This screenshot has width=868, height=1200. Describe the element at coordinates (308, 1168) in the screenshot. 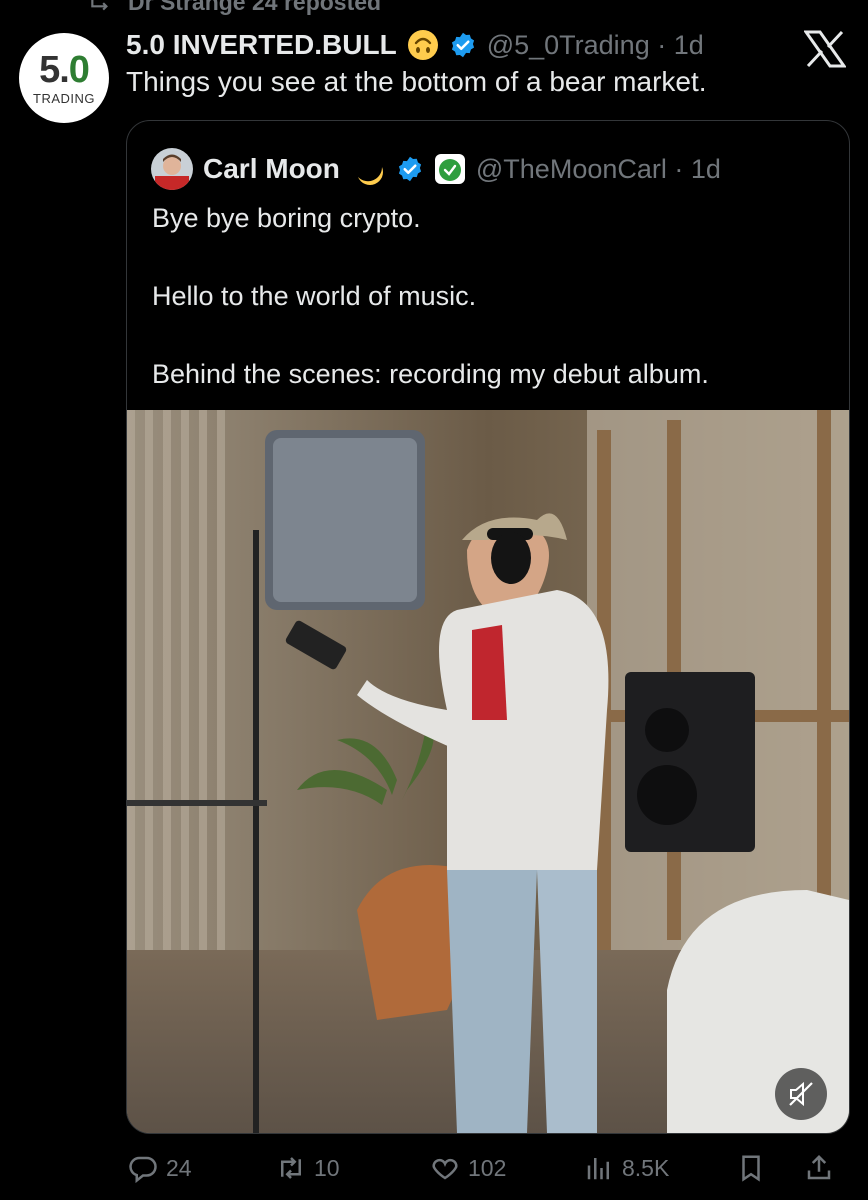

I see `repost-button: 10` at that location.